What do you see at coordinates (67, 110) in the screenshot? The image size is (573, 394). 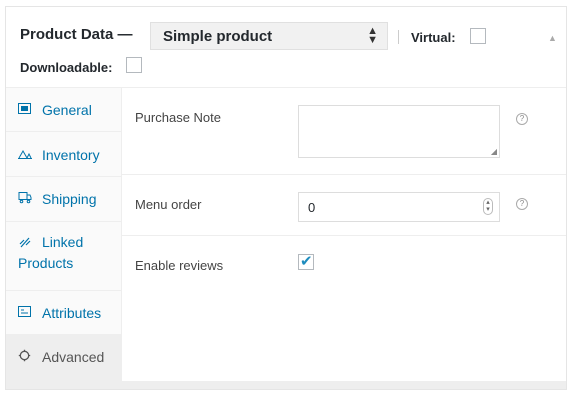 I see `tab-label-general: General` at bounding box center [67, 110].